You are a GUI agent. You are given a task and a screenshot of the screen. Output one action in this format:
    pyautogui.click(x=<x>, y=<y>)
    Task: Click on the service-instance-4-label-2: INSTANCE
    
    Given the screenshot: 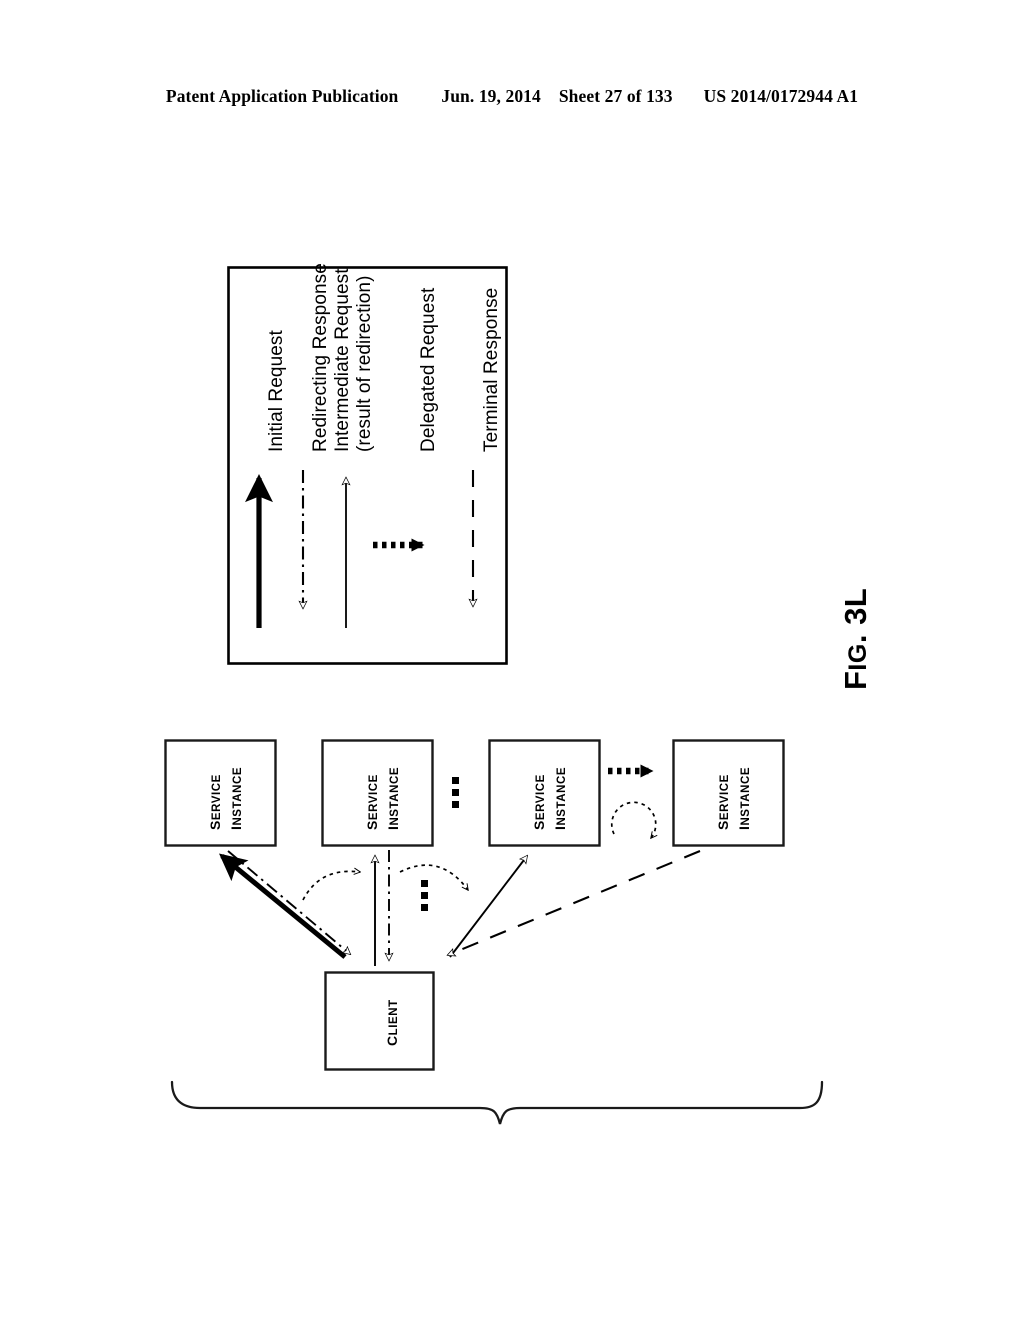 What is the action you would take?
    pyautogui.click(x=745, y=798)
    